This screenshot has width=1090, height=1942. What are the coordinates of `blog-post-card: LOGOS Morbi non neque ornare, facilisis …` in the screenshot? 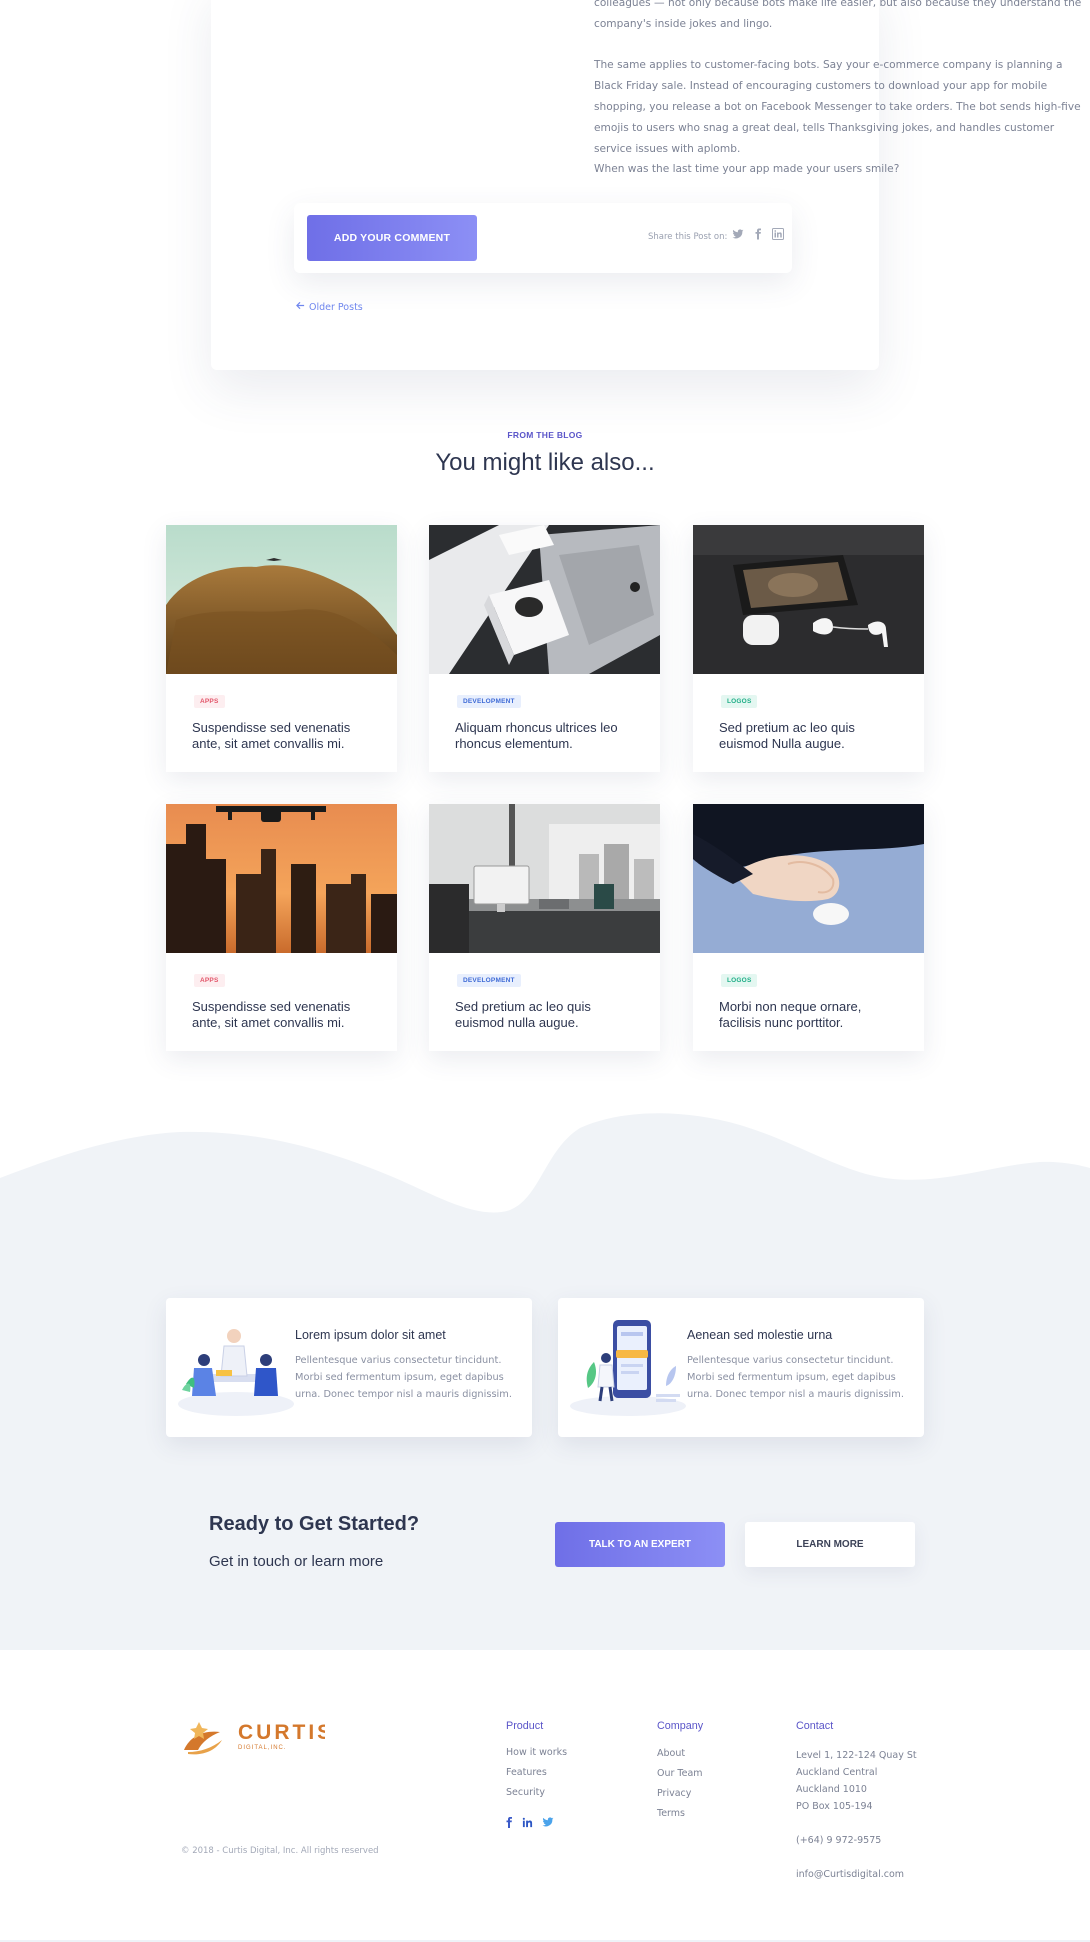 It's located at (808, 927).